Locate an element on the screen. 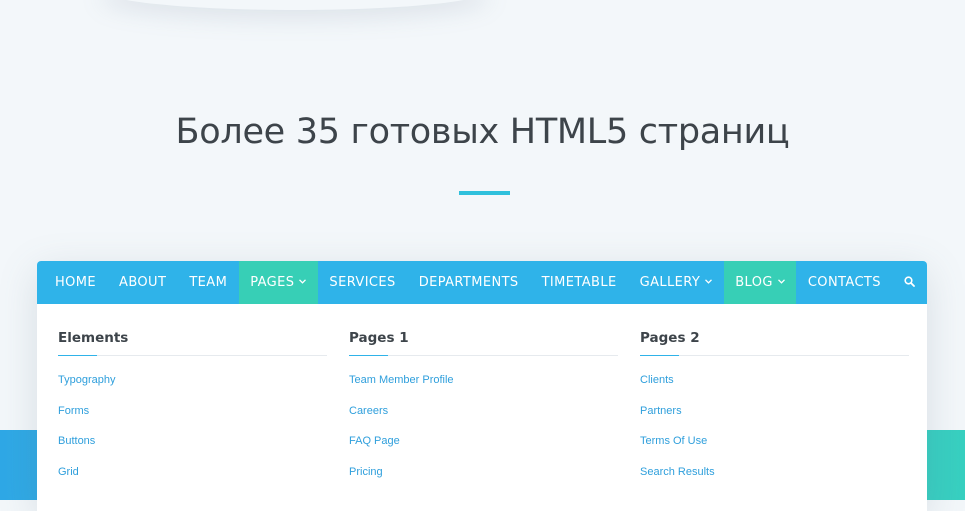 The height and width of the screenshot is (511, 965). title-underline is located at coordinates (484, 193).